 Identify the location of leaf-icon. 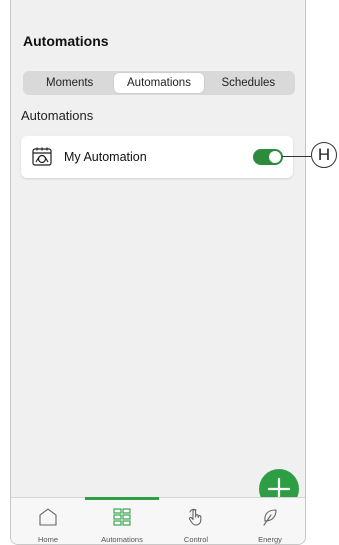
(270, 517).